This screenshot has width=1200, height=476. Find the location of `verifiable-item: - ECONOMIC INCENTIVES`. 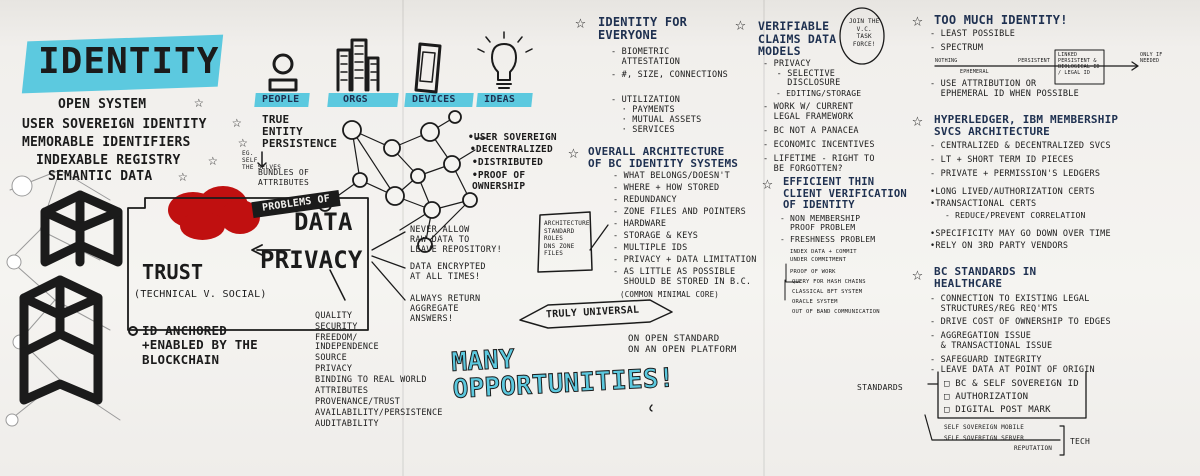

verifiable-item: - ECONOMIC INCENTIVES is located at coordinates (819, 145).